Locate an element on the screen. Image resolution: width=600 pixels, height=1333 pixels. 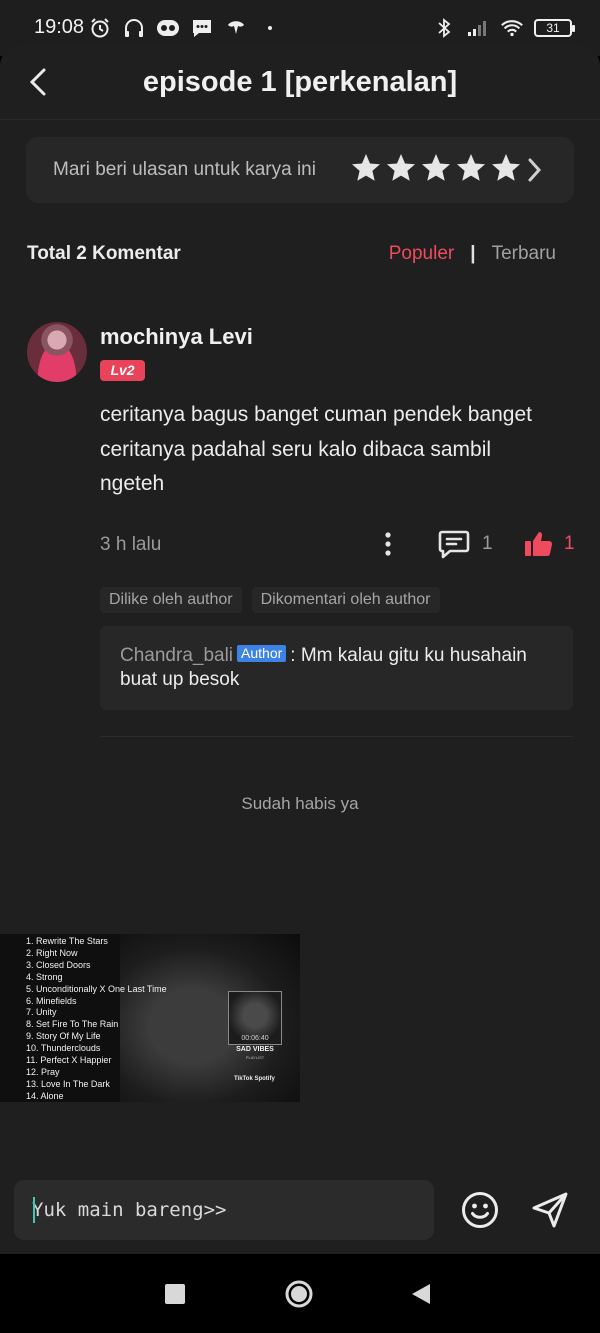
system-nav-bar is located at coordinates (300, 1293).